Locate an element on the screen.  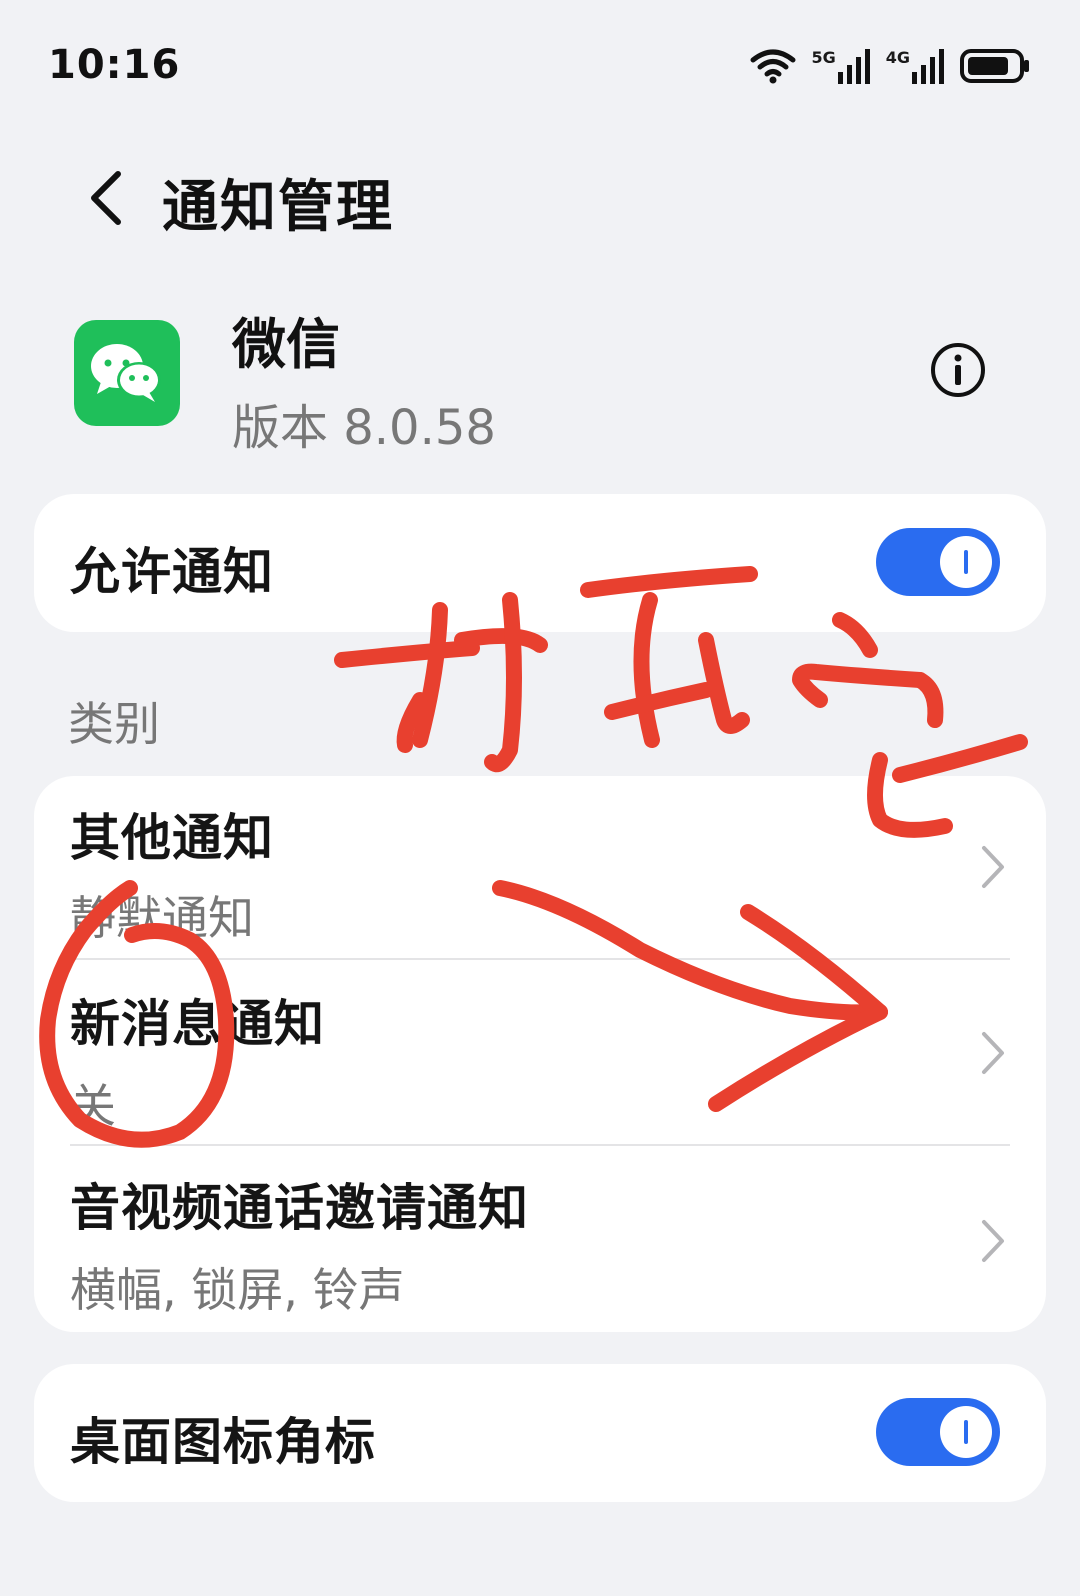
allow-notifications-toggle is located at coordinates (938, 562).